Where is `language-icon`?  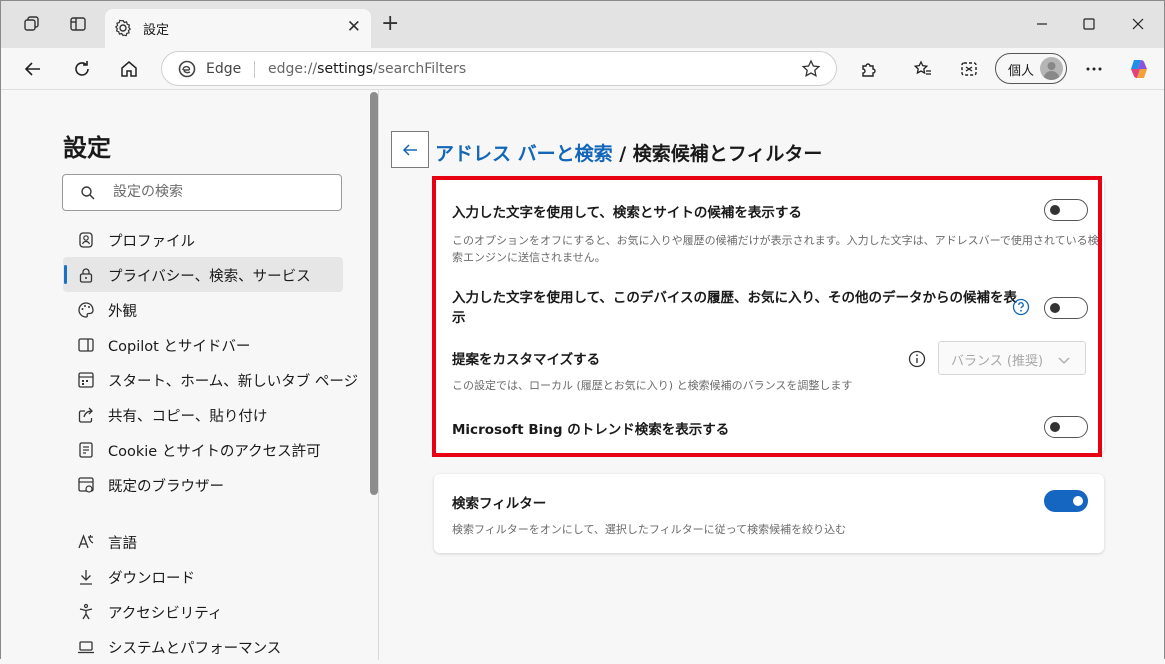
language-icon is located at coordinates (86, 542).